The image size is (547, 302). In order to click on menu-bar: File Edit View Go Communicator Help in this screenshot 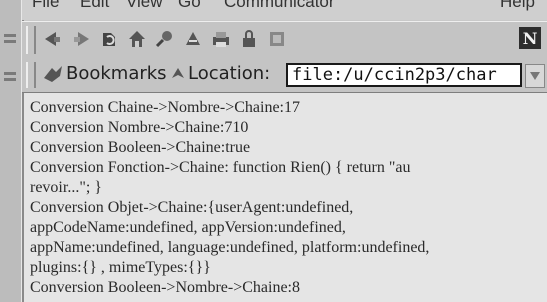, I will do `click(284, 10)`.